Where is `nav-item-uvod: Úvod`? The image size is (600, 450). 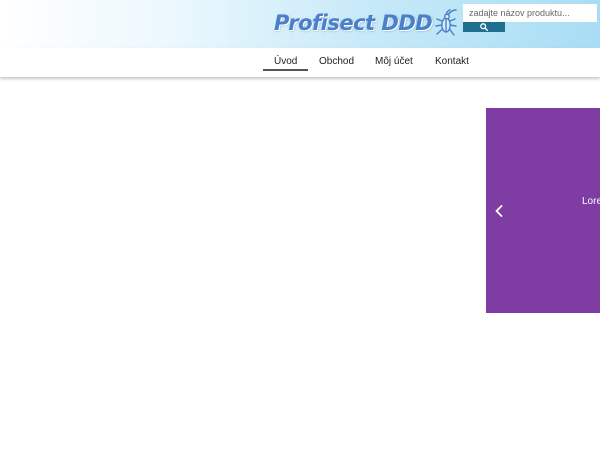 nav-item-uvod: Úvod is located at coordinates (285, 61).